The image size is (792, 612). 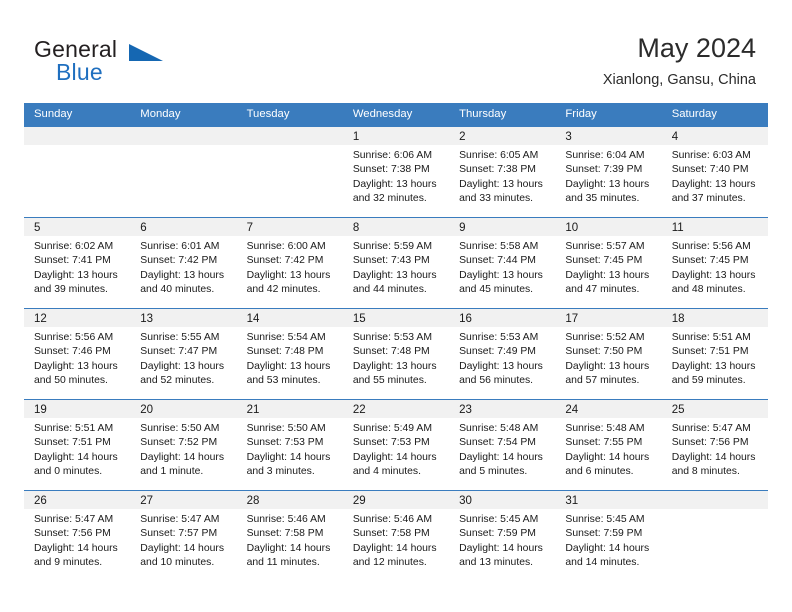 What do you see at coordinates (183, 227) in the screenshot?
I see `day-number-band: 6` at bounding box center [183, 227].